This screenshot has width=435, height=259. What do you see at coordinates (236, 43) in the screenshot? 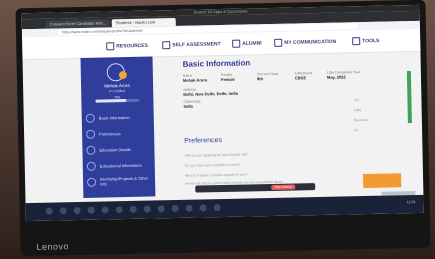
I see `people-icon` at bounding box center [236, 43].